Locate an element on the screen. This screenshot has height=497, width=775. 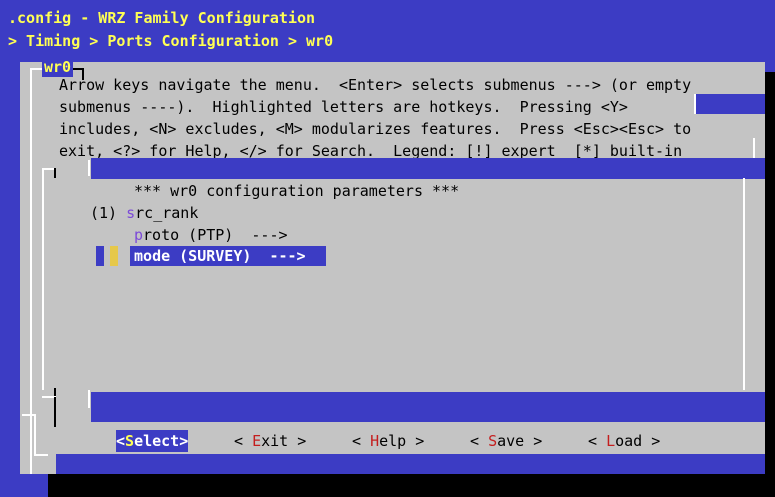
selection-marker-left is located at coordinates (100, 256).